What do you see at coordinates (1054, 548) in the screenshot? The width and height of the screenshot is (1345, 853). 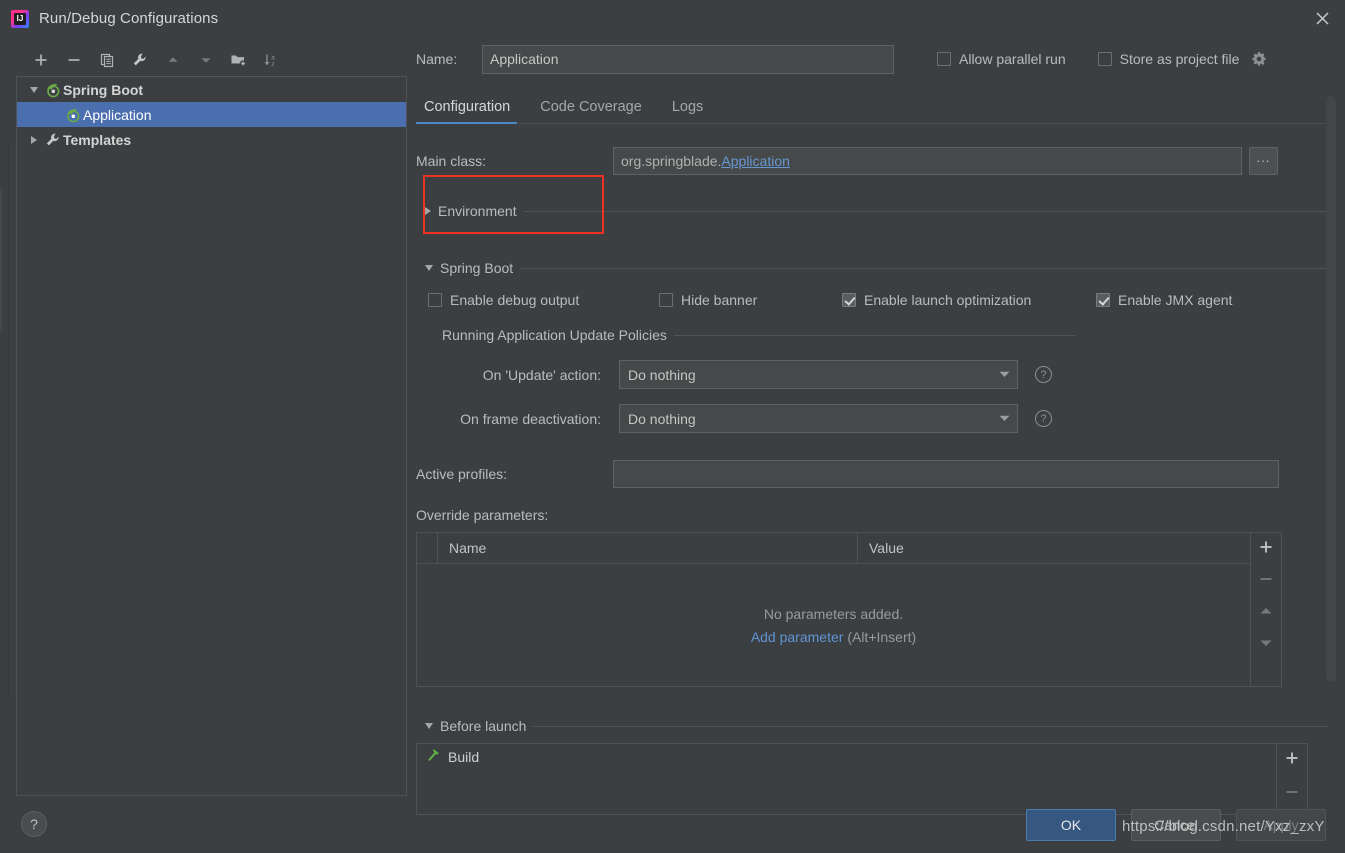 I see `column-header-value: Value` at bounding box center [1054, 548].